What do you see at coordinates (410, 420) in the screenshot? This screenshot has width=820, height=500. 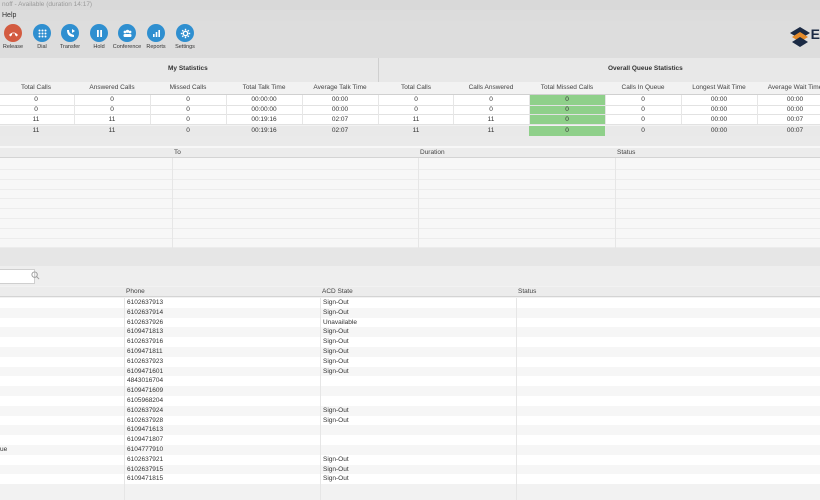 I see `agent-row: 6102637928 Sign-Out` at bounding box center [410, 420].